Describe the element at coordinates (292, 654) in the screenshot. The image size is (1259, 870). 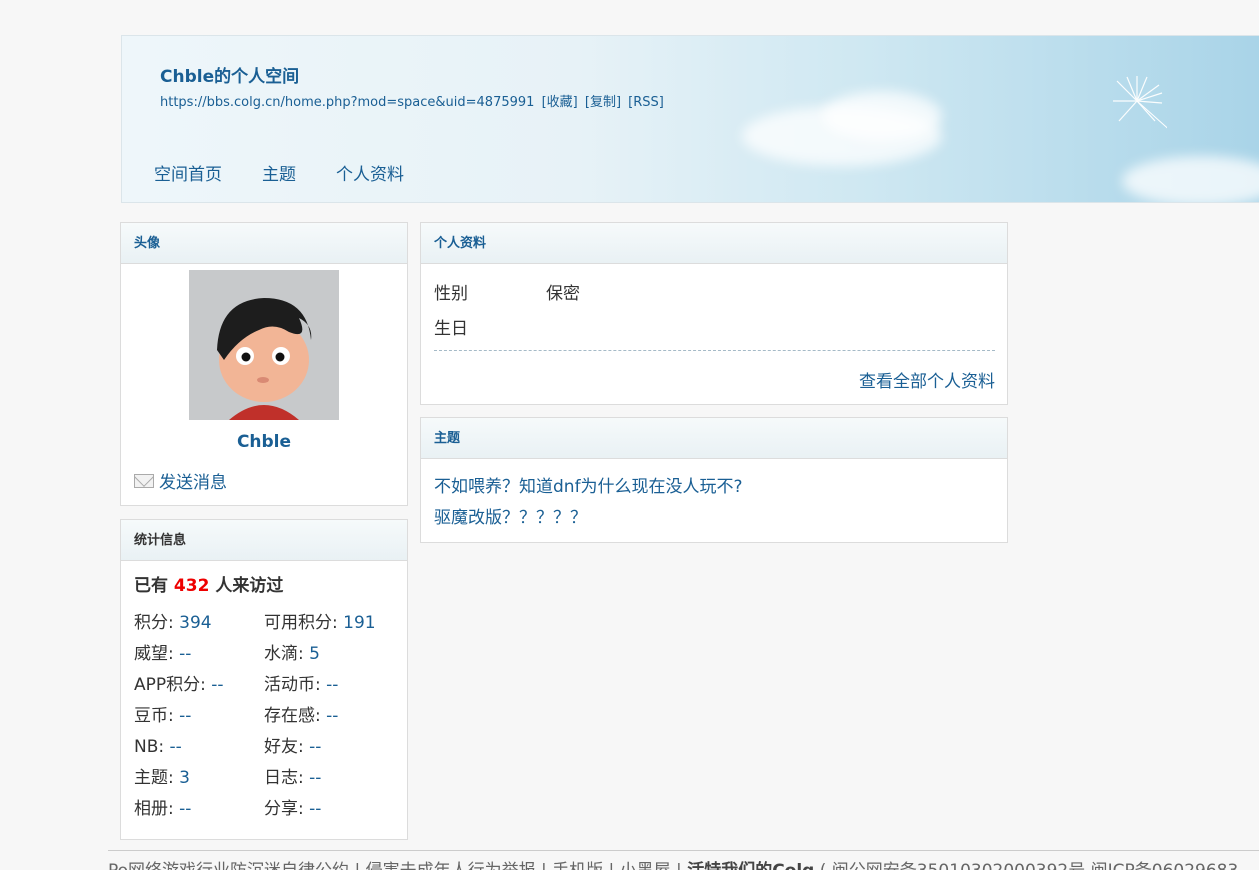
I see `stat-item: 水滴: 5` at that location.